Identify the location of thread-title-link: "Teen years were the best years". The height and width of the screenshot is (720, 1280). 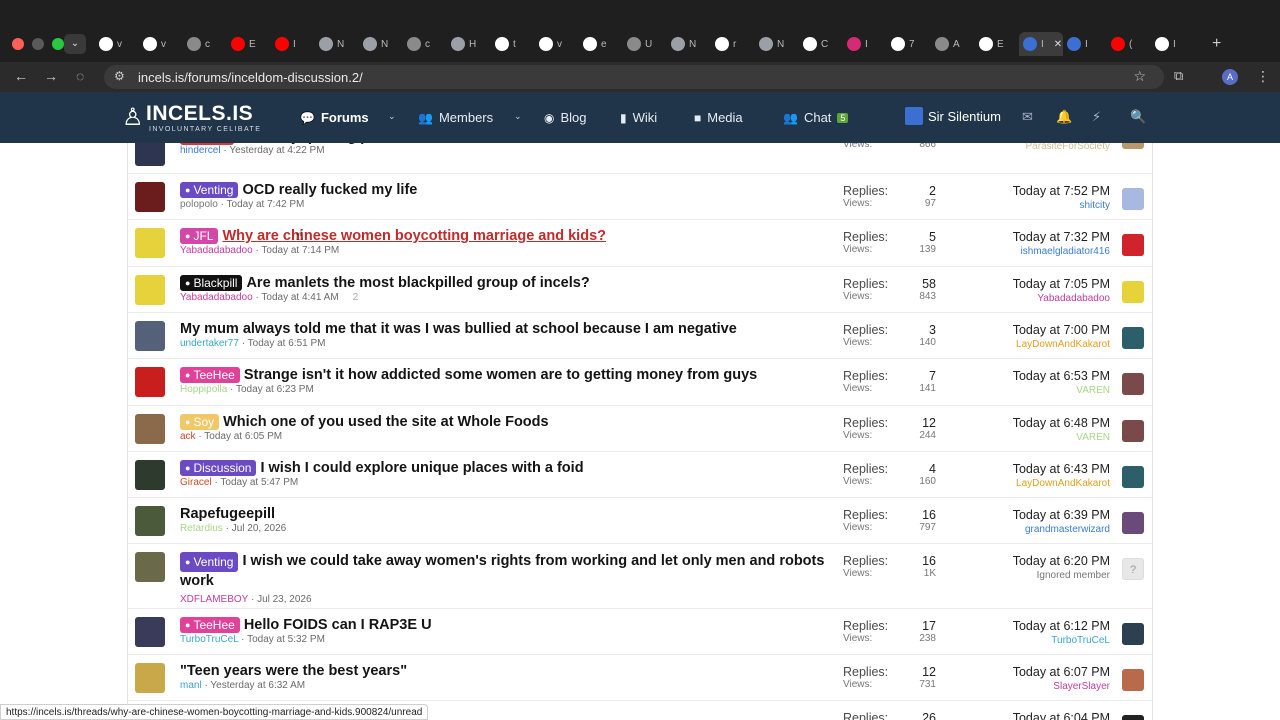
(293, 671).